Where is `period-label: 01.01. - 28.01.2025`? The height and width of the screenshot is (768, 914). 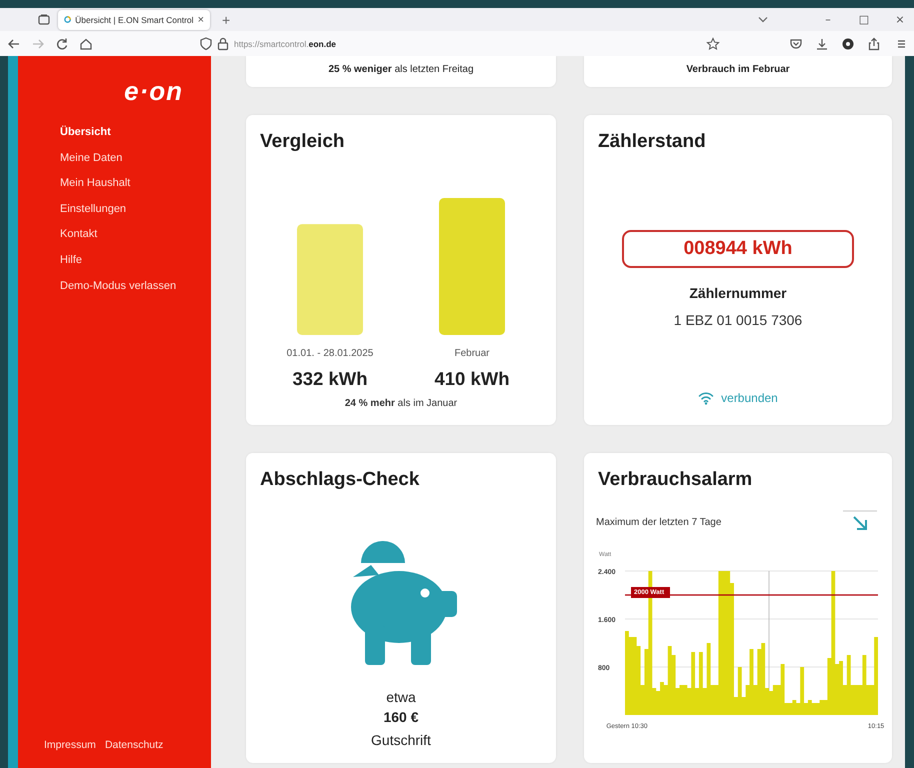 period-label: 01.01. - 28.01.2025 is located at coordinates (330, 353).